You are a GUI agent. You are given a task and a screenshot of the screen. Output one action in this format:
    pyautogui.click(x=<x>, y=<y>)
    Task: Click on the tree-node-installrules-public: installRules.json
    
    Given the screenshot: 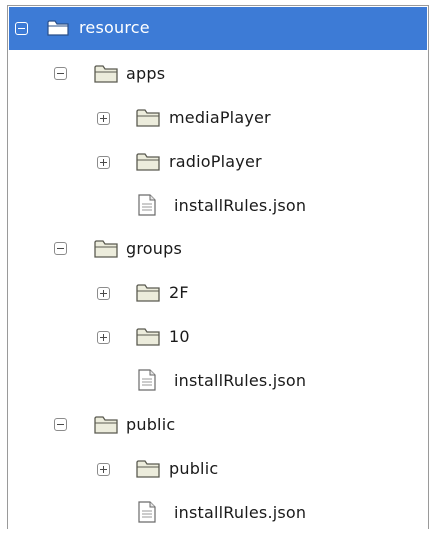 What is the action you would take?
    pyautogui.click(x=218, y=513)
    